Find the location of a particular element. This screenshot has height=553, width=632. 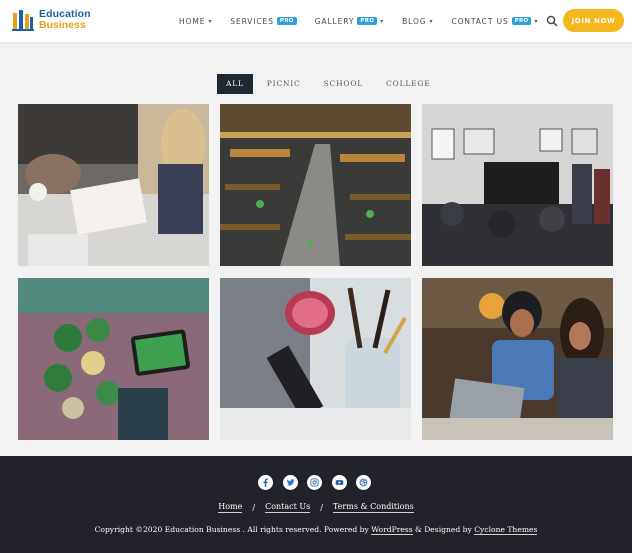

site-logo: Education Business is located at coordinates (51, 20).